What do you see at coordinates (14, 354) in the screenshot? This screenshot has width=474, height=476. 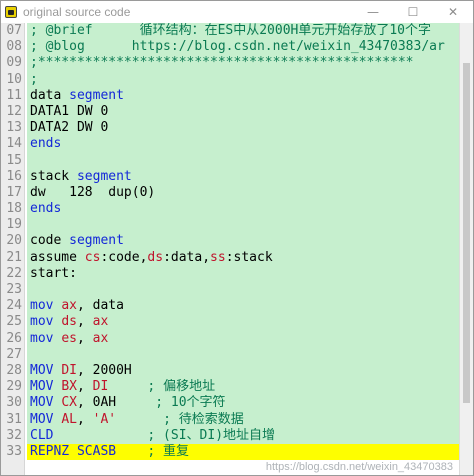 I see `line-number: 27` at bounding box center [14, 354].